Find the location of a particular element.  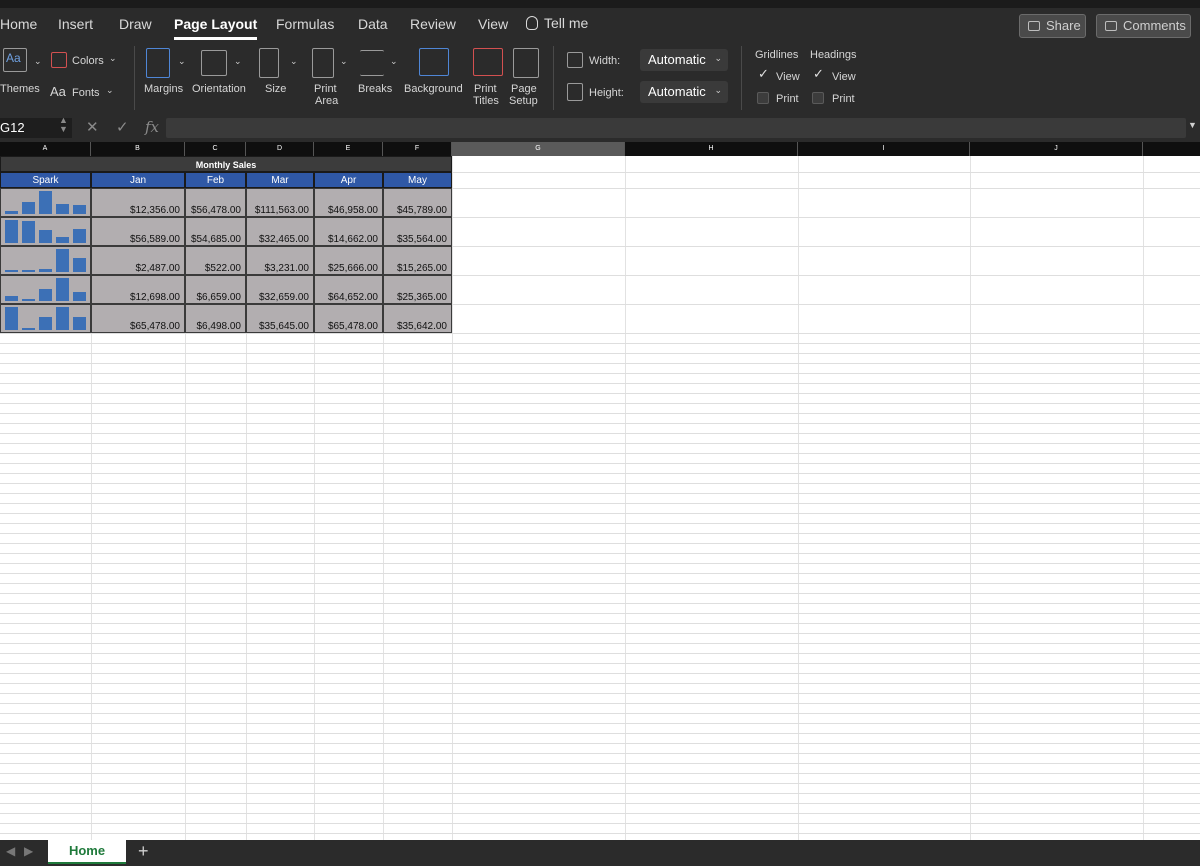

column-header-d: D is located at coordinates (280, 149).